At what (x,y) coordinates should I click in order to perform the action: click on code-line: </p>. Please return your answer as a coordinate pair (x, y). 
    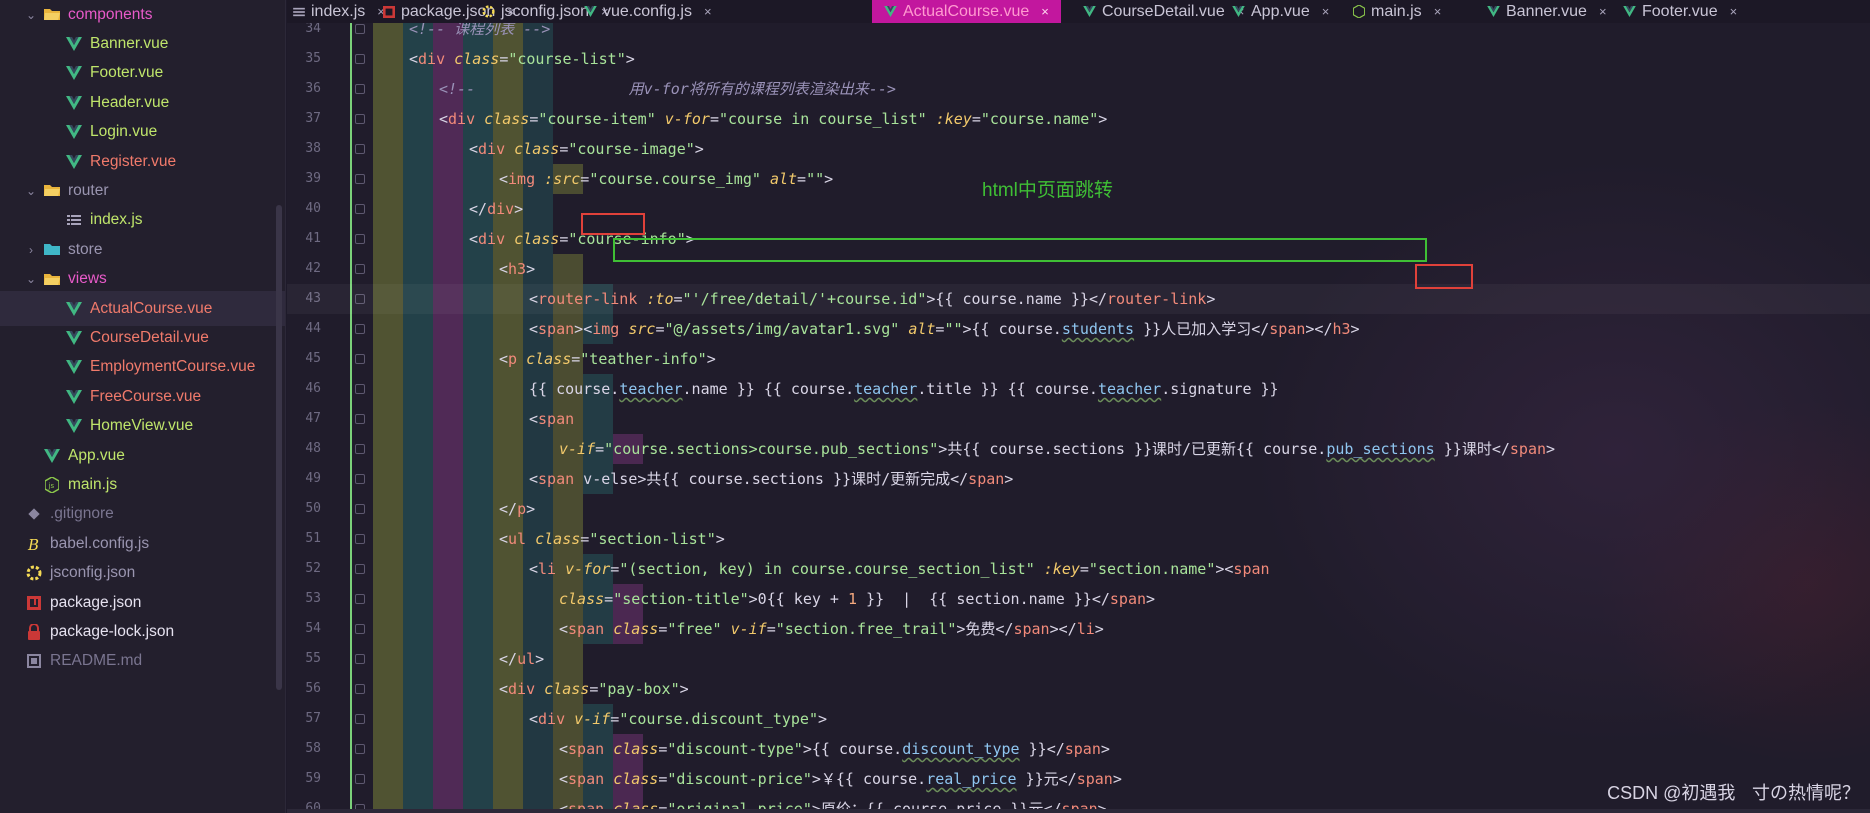
    Looking at the image, I should click on (1078, 509).